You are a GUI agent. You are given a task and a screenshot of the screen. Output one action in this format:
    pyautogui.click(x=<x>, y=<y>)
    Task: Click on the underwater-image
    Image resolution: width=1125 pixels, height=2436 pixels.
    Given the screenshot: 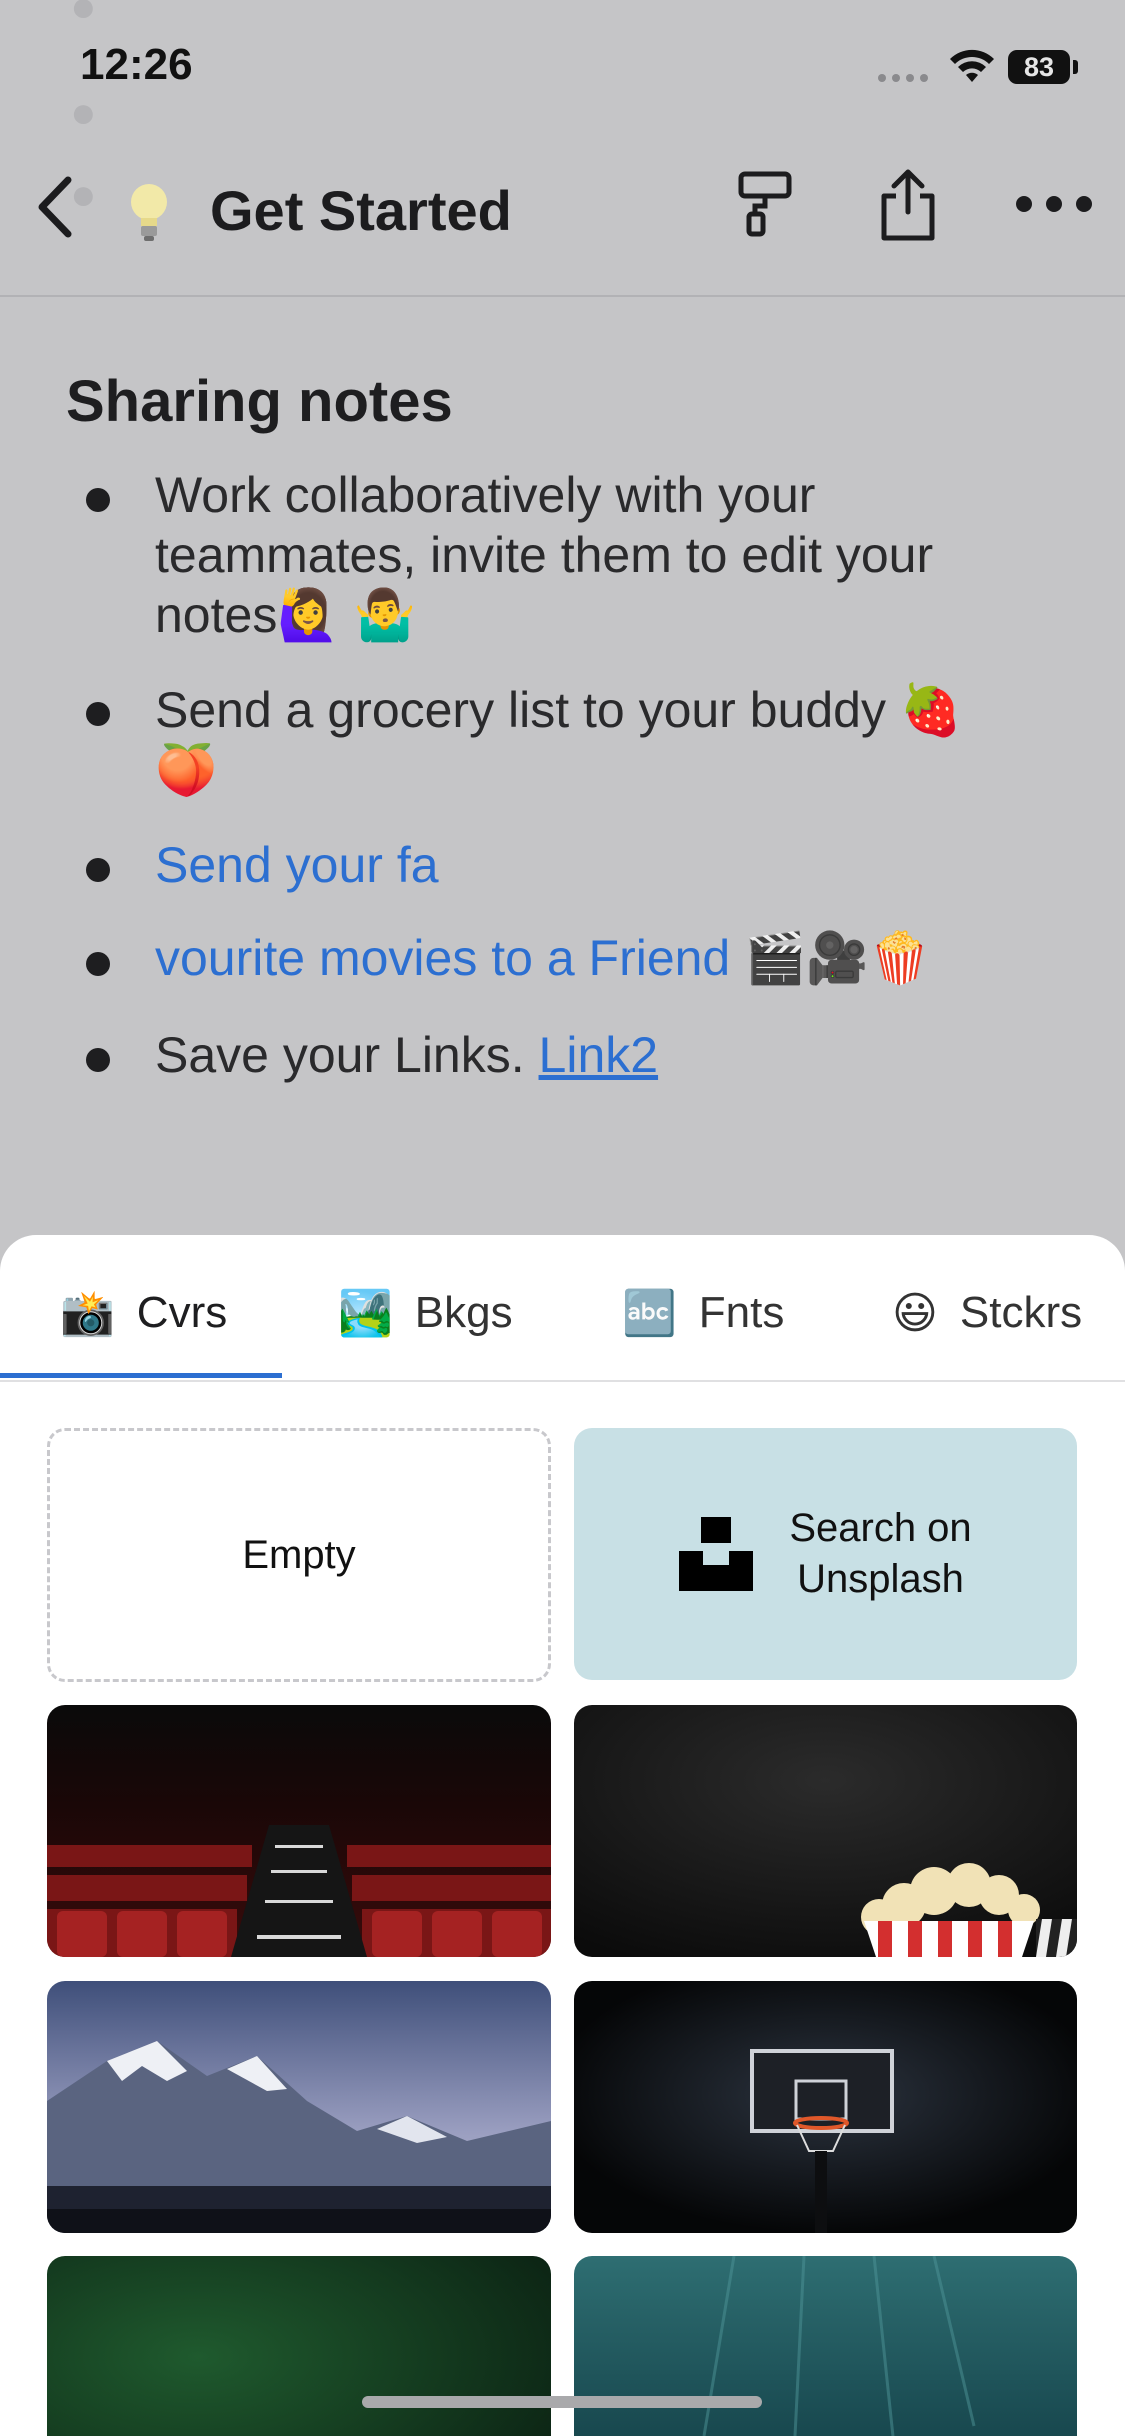 What is the action you would take?
    pyautogui.click(x=825, y=2346)
    